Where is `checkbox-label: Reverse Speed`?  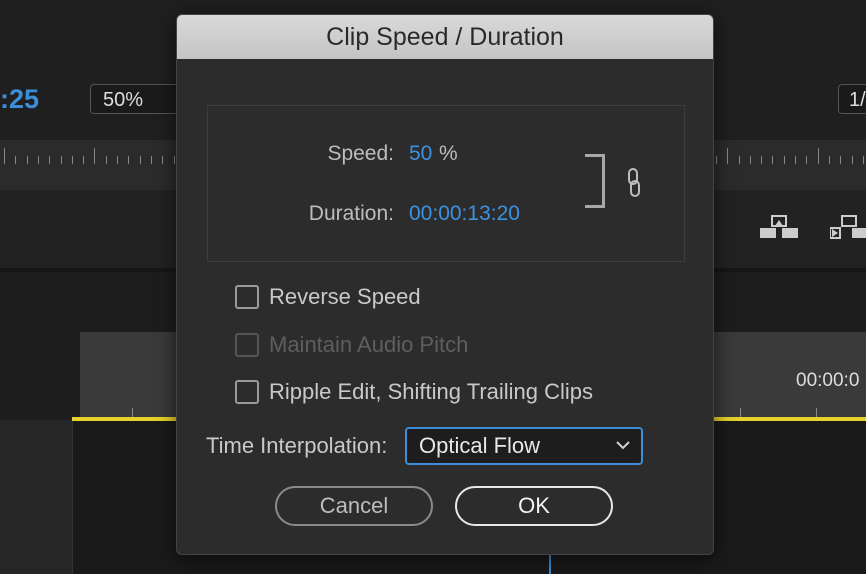
checkbox-label: Reverse Speed is located at coordinates (345, 296).